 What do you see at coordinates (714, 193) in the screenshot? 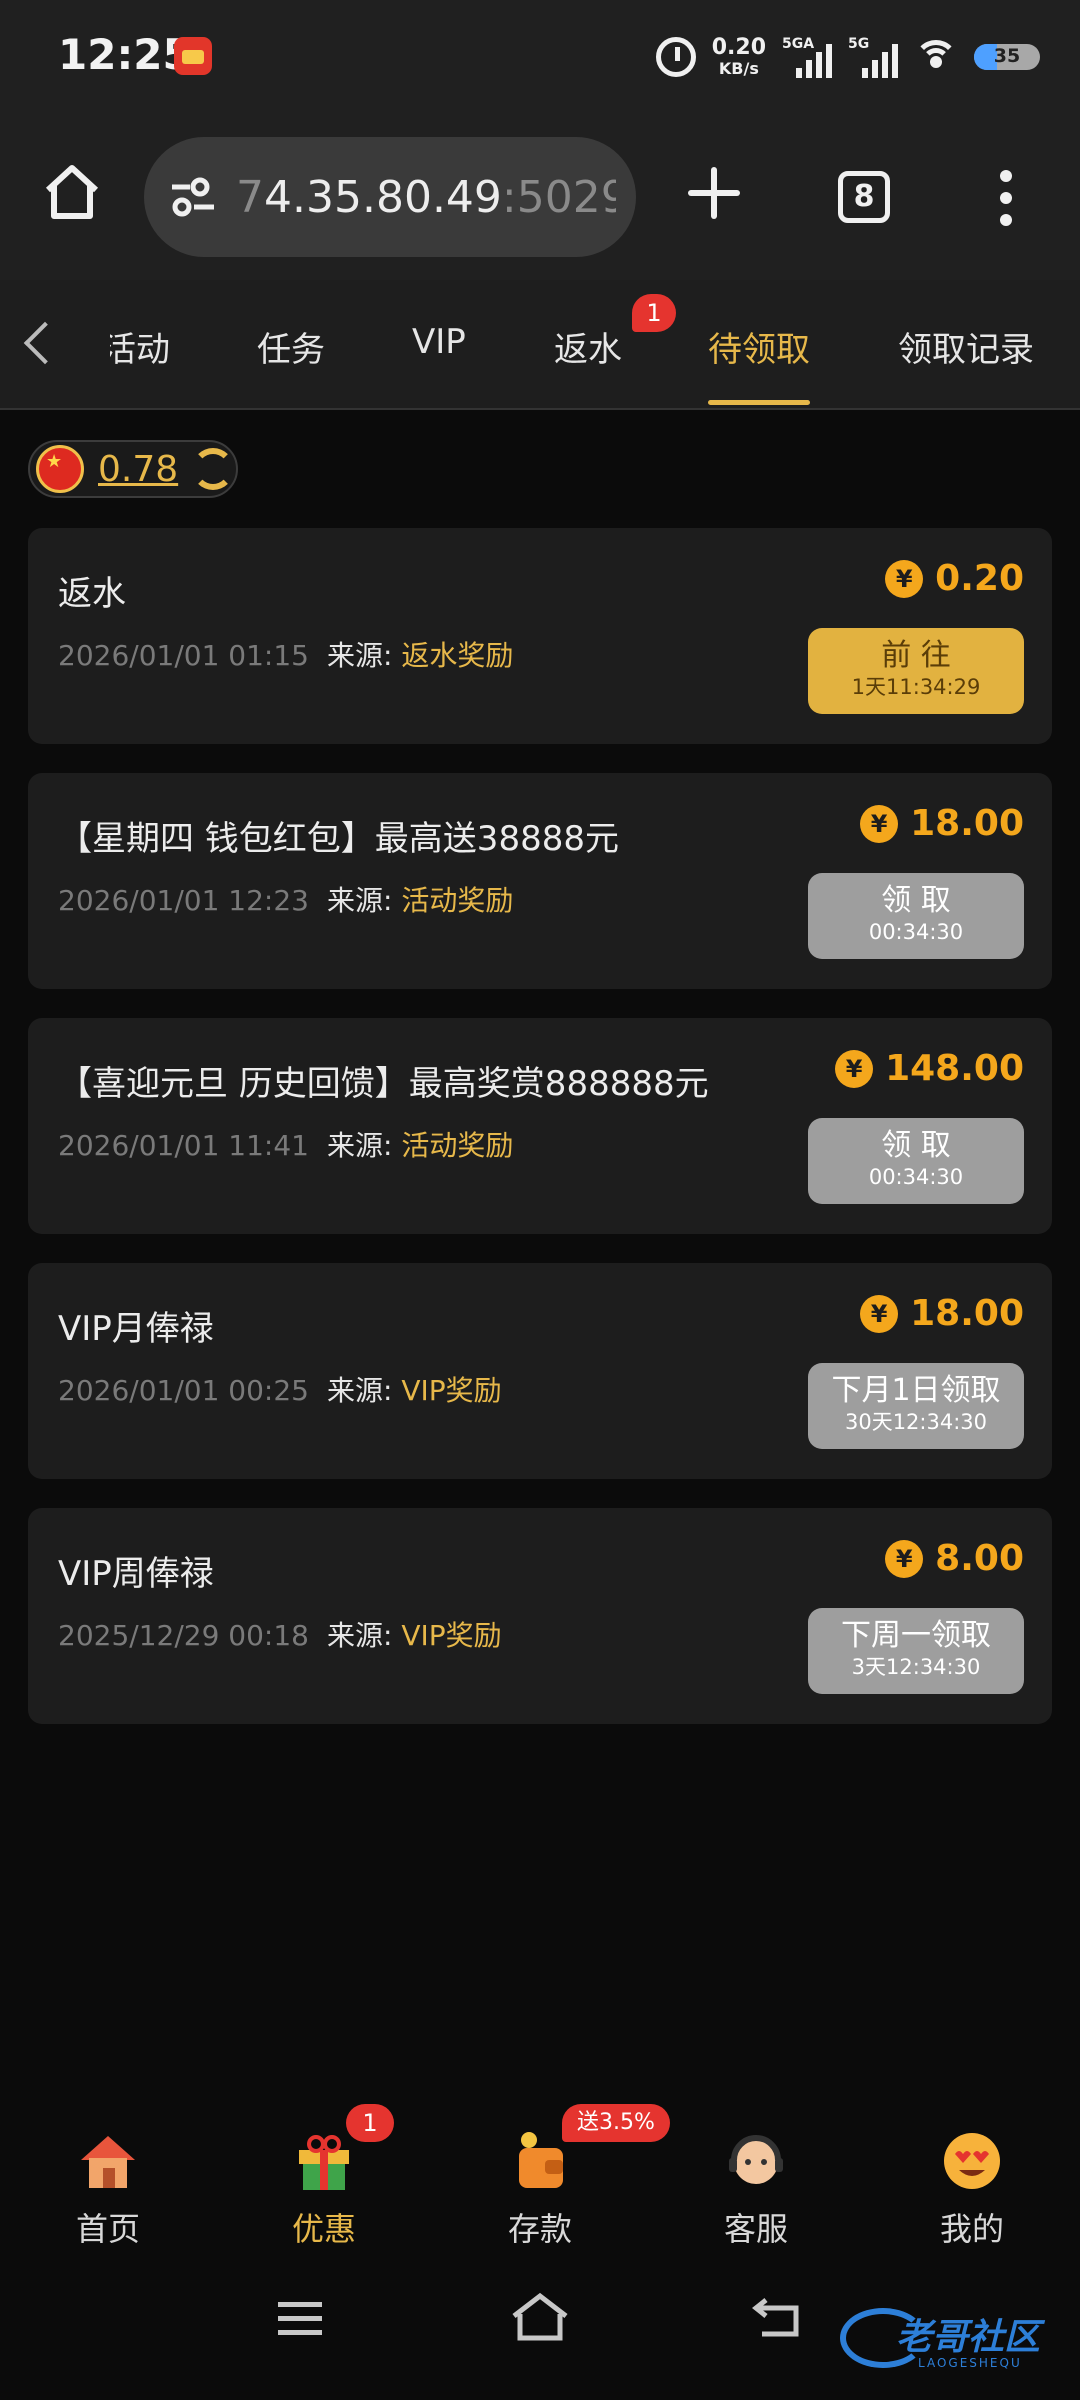
I see `new-tab-icon` at bounding box center [714, 193].